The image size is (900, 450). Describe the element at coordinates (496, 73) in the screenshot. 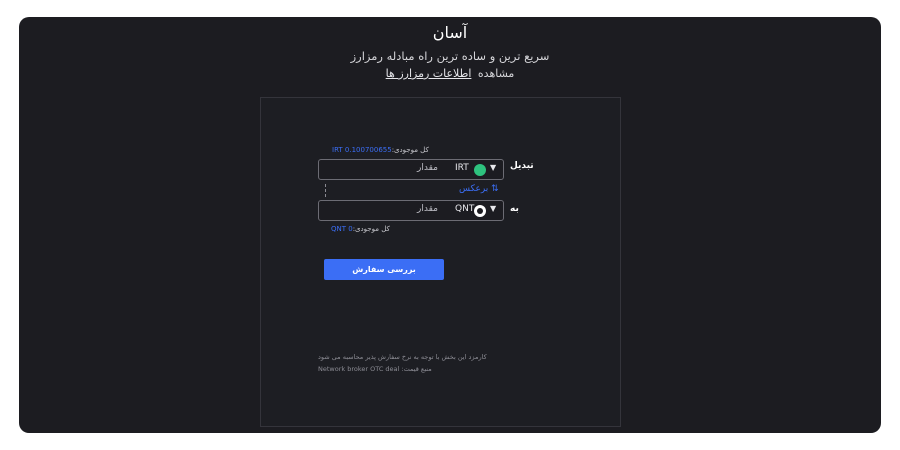

I see `info-prefix: مشاهده` at that location.